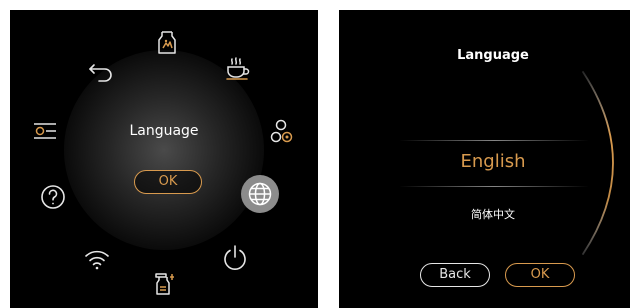 The width and height of the screenshot is (630, 308). I want to click on language-option: 简体中文, so click(484, 214).